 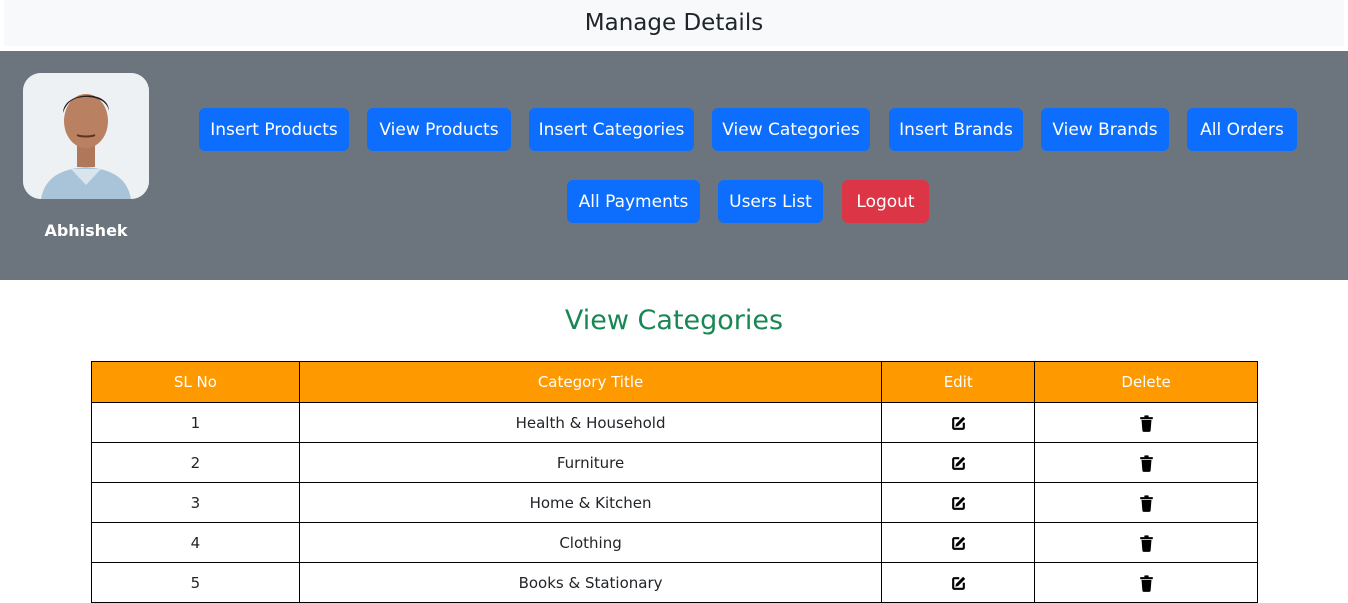 I want to click on category-title-cell: Clothing, so click(x=590, y=542).